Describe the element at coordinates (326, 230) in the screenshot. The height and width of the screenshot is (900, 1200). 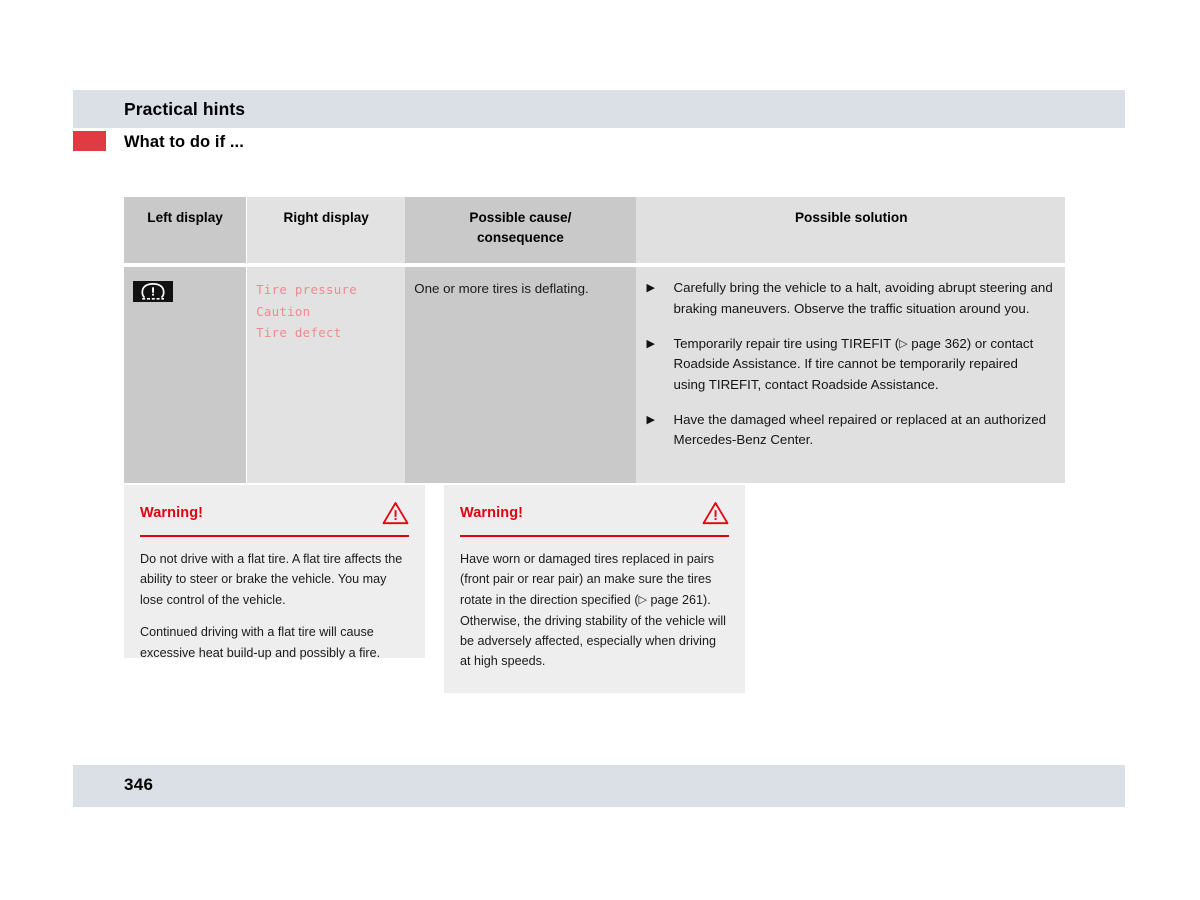
I see `column-header-right-display: Right display` at that location.